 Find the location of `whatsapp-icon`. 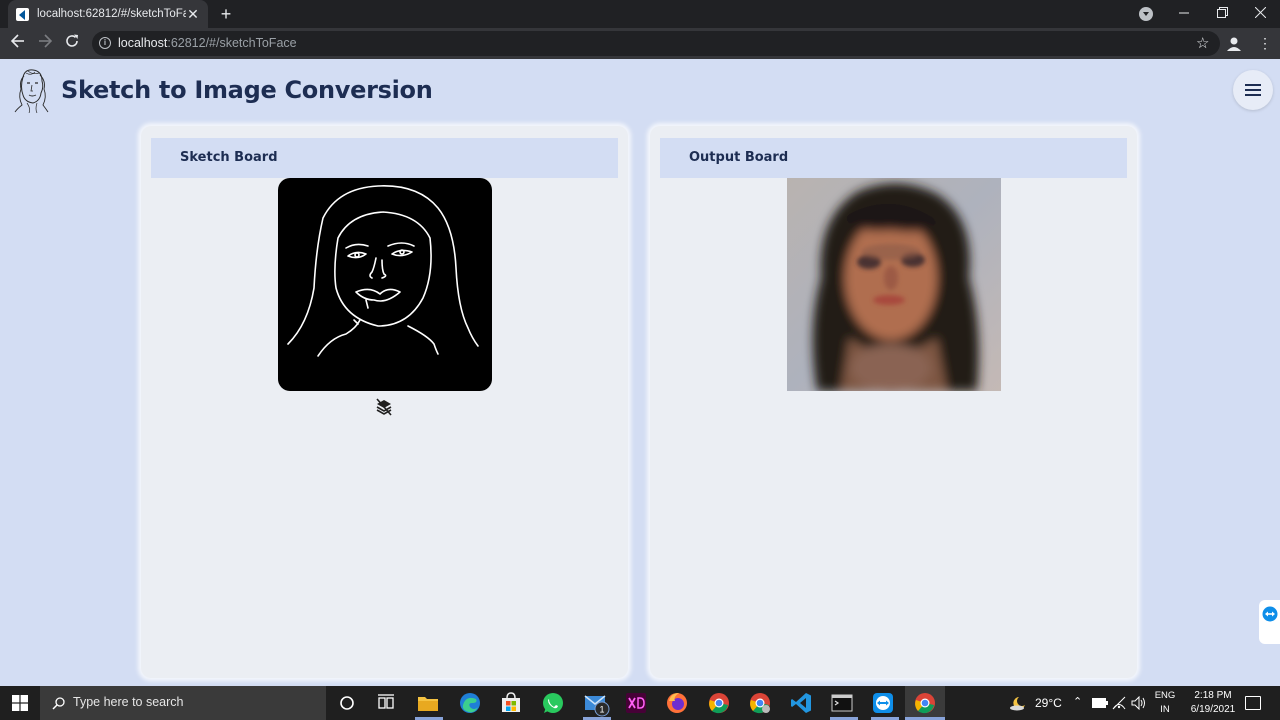

whatsapp-icon is located at coordinates (553, 703).